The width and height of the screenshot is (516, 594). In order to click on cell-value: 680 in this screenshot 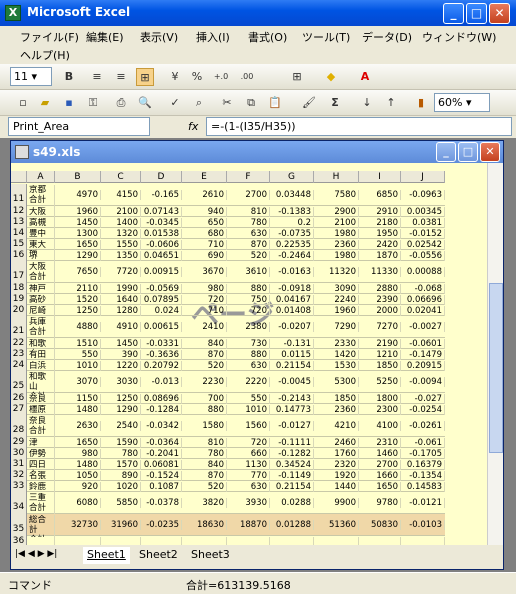, I will do `click(204, 234)`.